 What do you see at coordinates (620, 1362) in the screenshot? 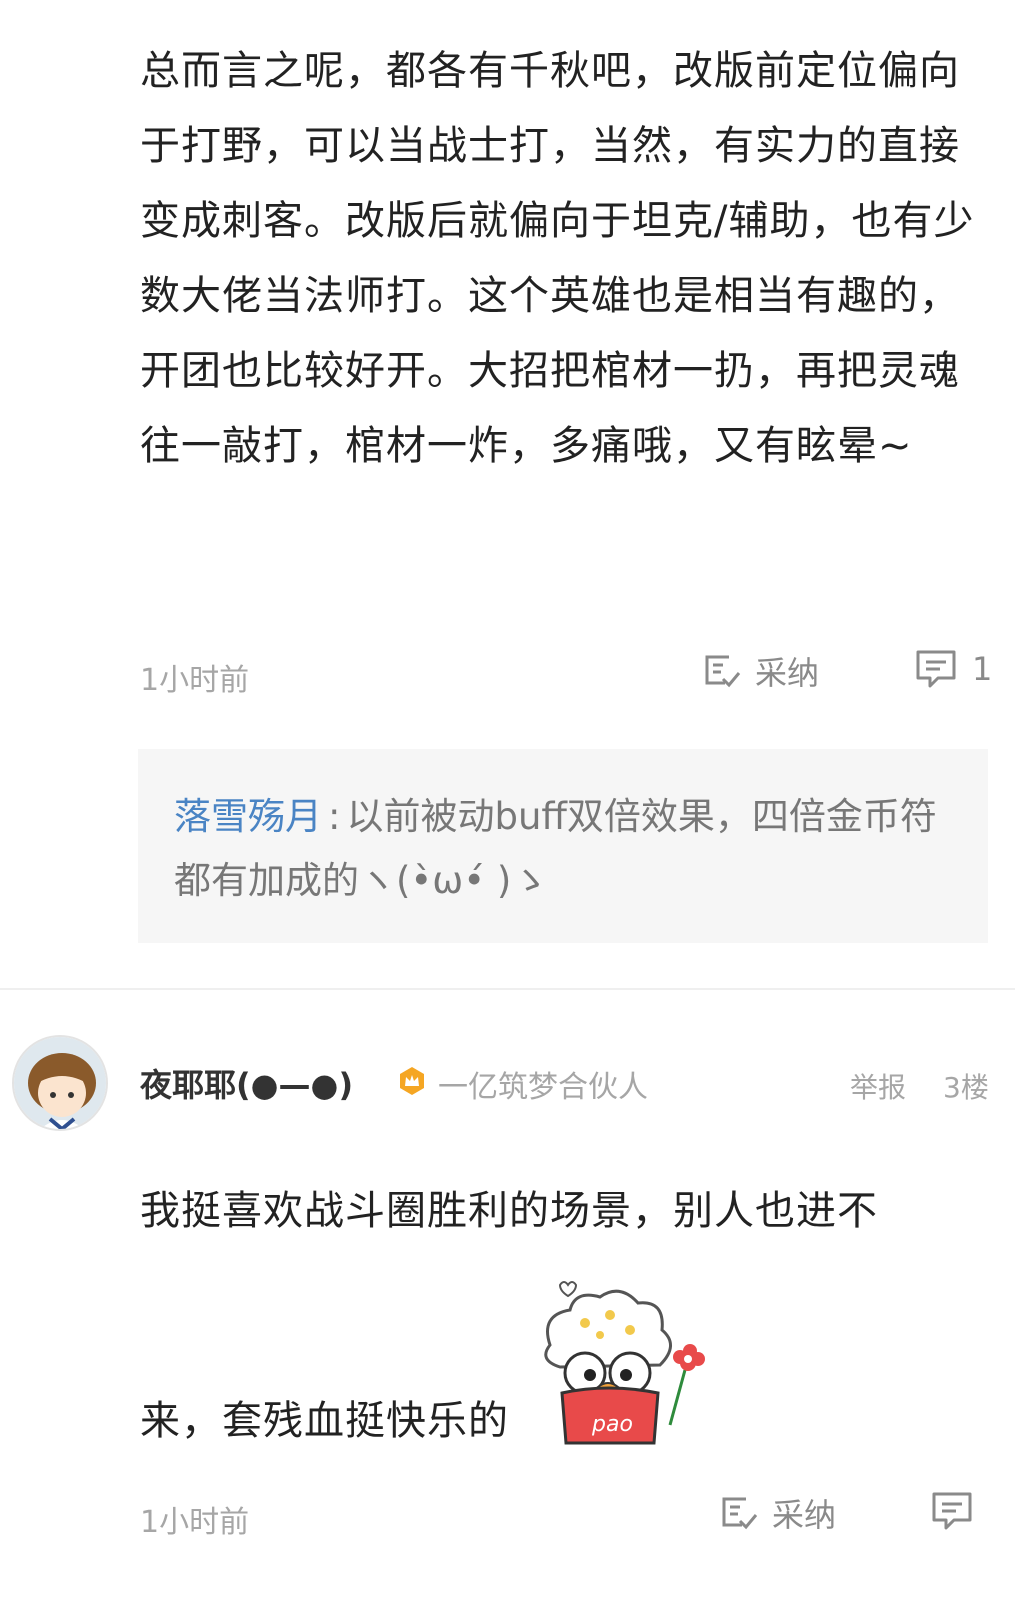
I see `popcorn-sticker: pao` at bounding box center [620, 1362].